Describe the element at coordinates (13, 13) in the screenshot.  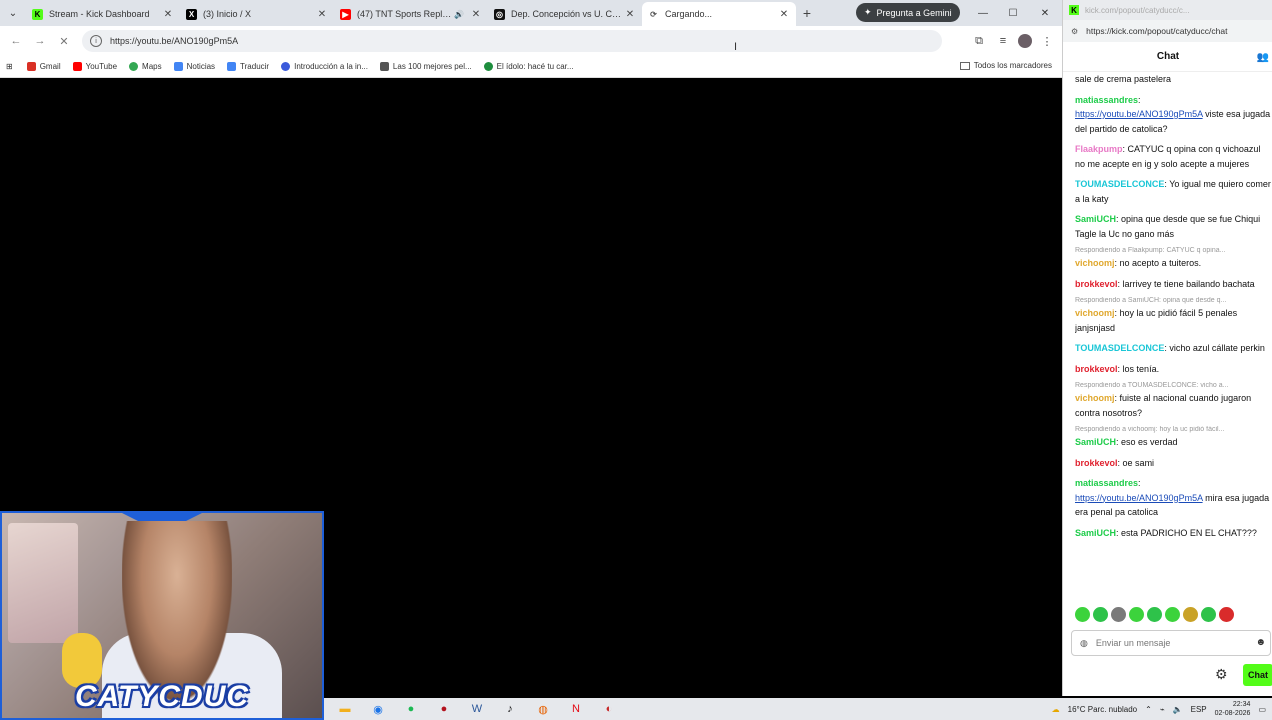
I see `tab-search-icon: ⌄` at that location.